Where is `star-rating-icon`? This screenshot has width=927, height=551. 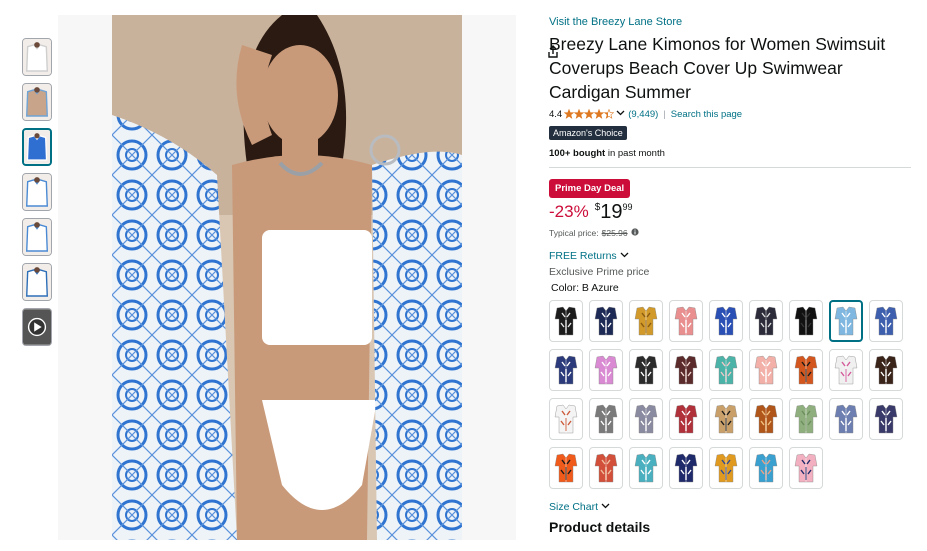 star-rating-icon is located at coordinates (589, 114).